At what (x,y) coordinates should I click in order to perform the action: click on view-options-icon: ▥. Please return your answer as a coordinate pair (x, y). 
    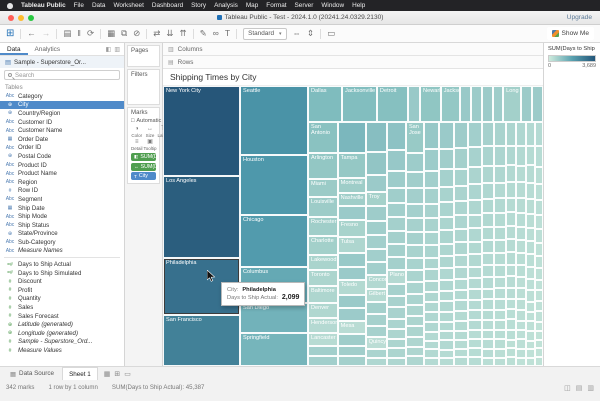
    Looking at the image, I should click on (117, 49).